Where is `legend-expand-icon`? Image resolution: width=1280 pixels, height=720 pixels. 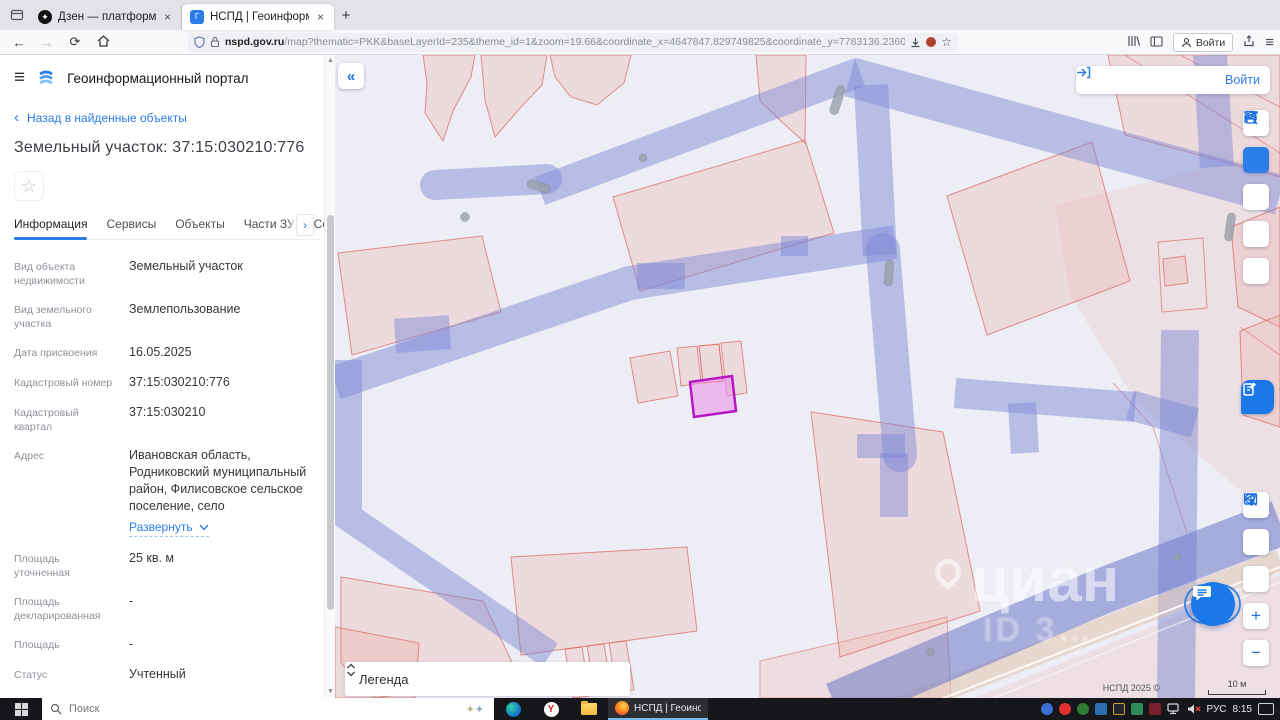
legend-expand-icon is located at coordinates (351, 670).